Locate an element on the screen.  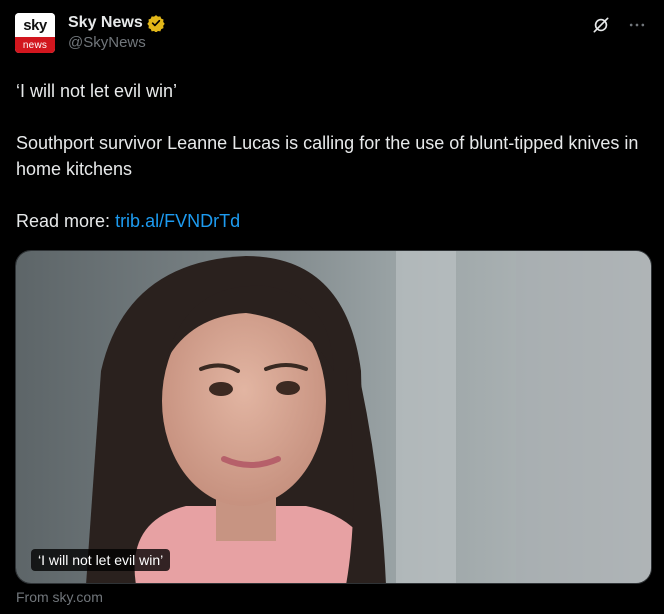
avatar-logo-top: sky is located at coordinates (35, 25).